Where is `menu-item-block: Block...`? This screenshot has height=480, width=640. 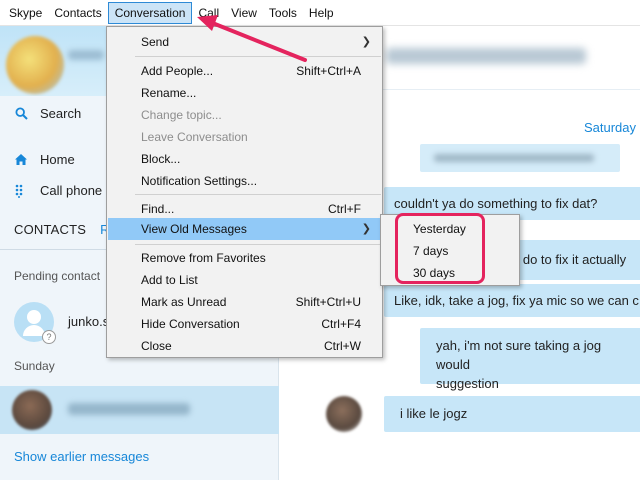 menu-item-block: Block... is located at coordinates (244, 159).